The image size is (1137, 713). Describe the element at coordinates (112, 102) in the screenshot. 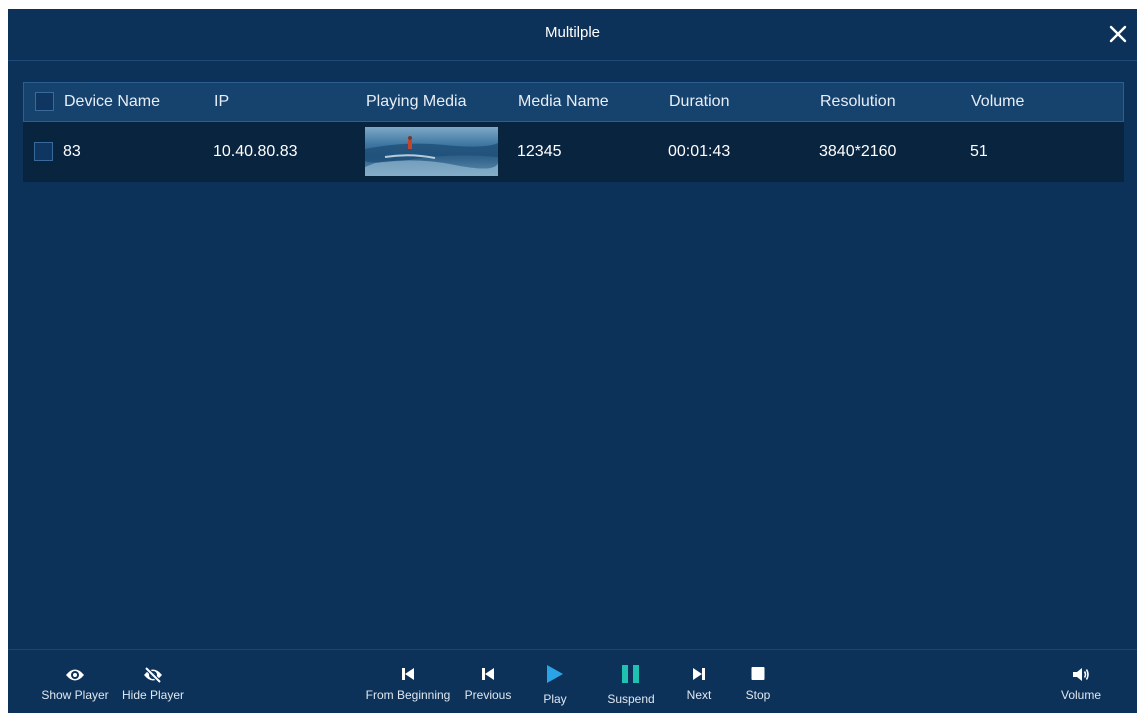

I see `column-header-device-name: Device Name` at that location.